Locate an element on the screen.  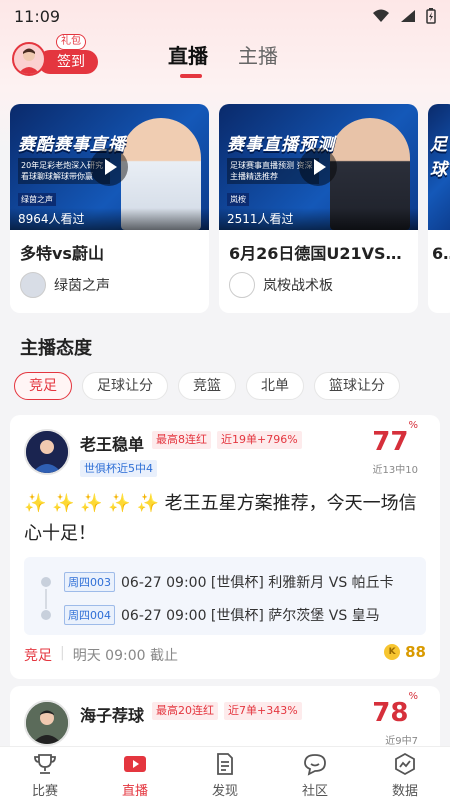
chart-icon is located at coordinates (405, 764).